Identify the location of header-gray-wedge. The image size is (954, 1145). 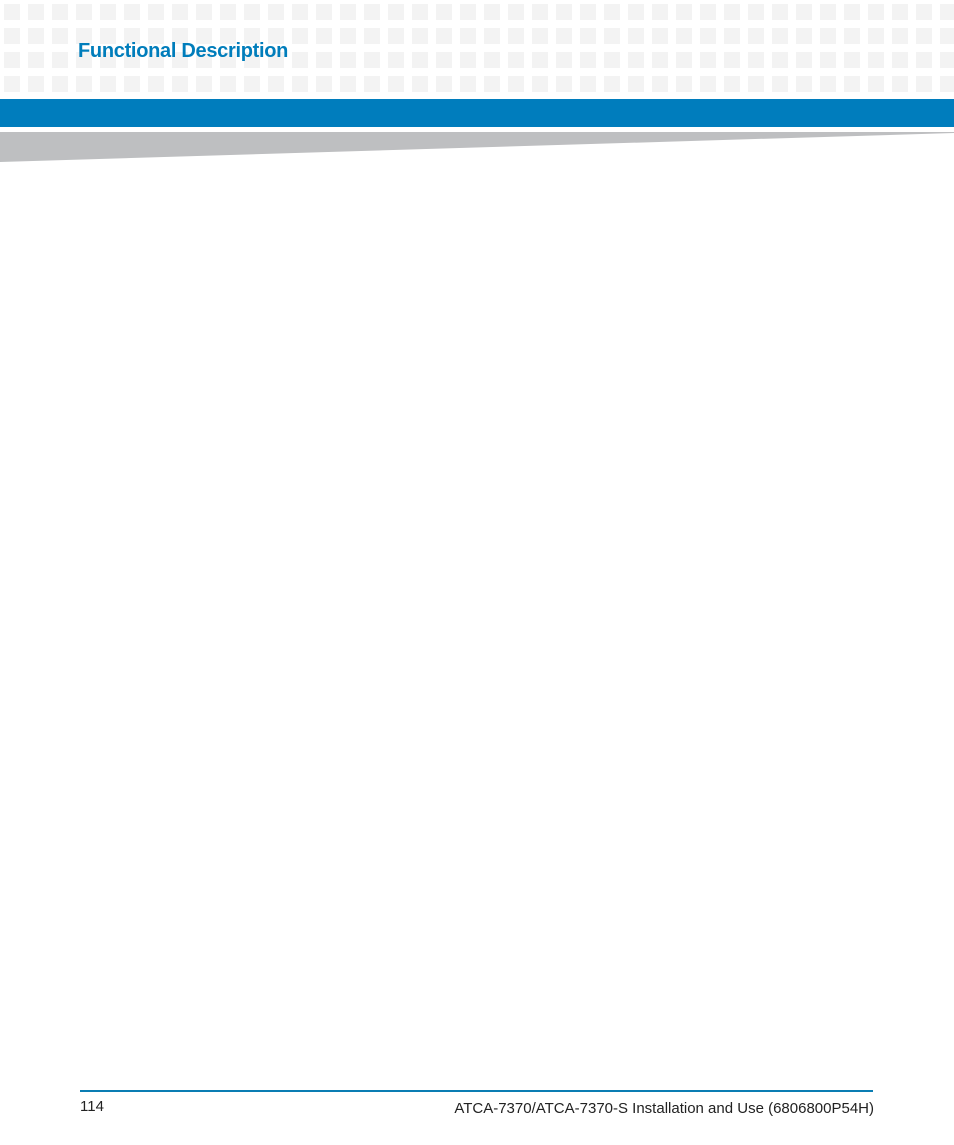
(477, 147).